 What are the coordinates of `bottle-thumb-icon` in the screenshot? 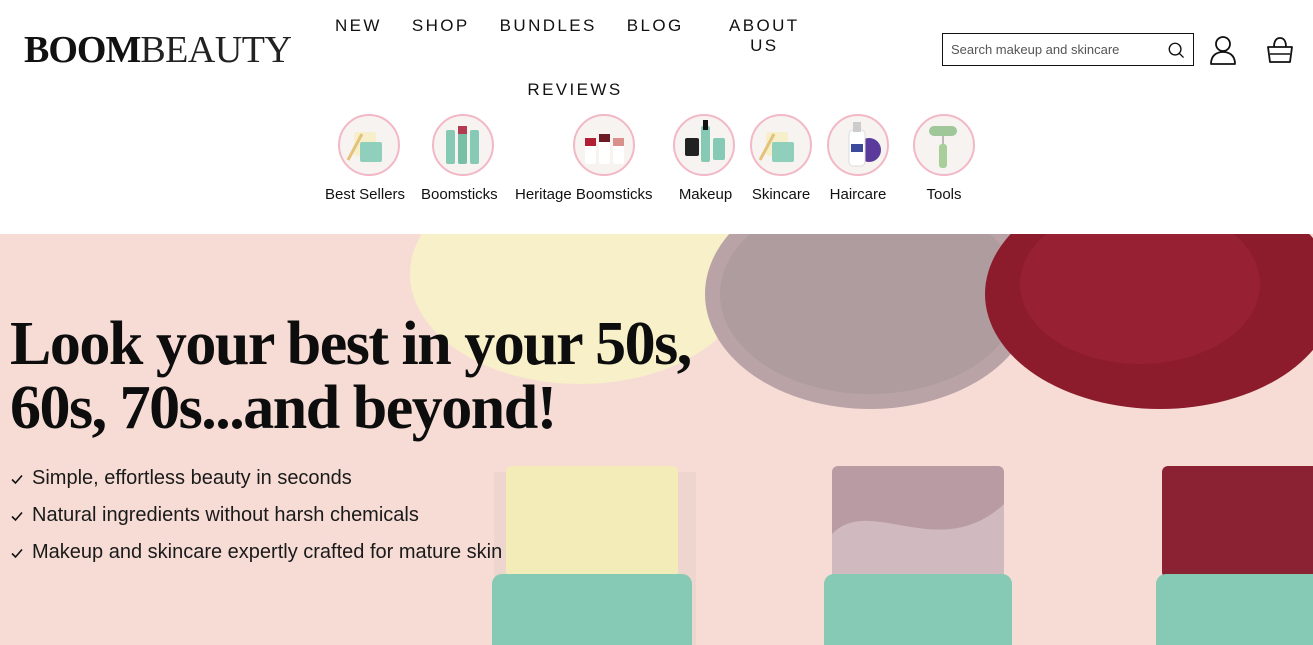 It's located at (858, 145).